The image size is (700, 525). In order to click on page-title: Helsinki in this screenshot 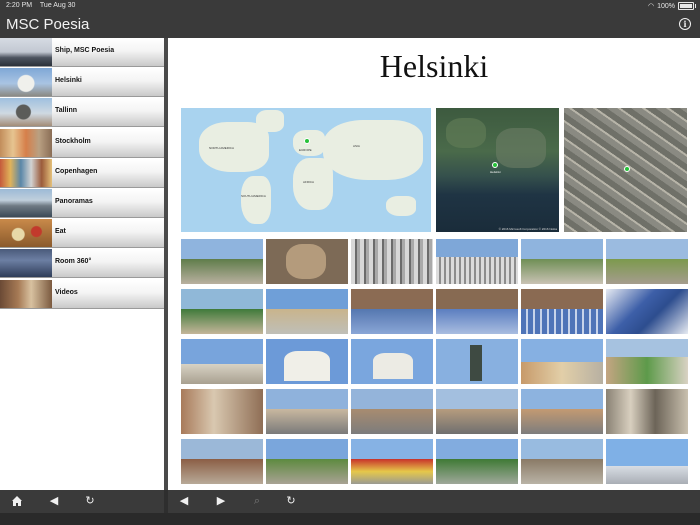, I will do `click(434, 66)`.